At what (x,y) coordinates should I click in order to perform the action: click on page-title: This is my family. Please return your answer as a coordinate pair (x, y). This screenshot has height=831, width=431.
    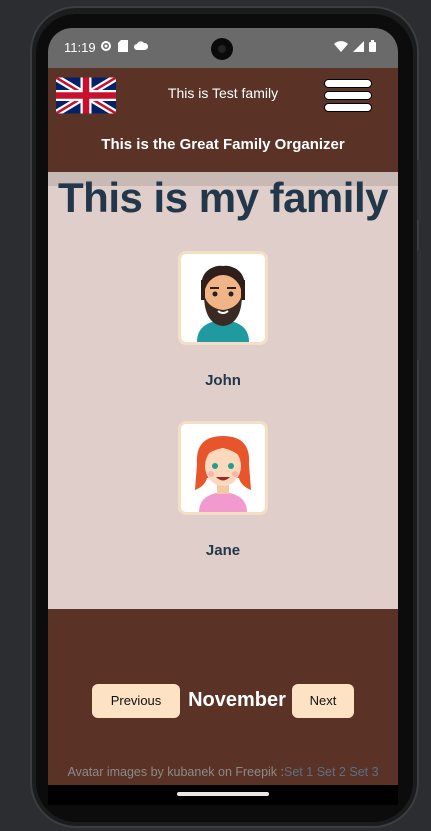
    Looking at the image, I should click on (223, 197).